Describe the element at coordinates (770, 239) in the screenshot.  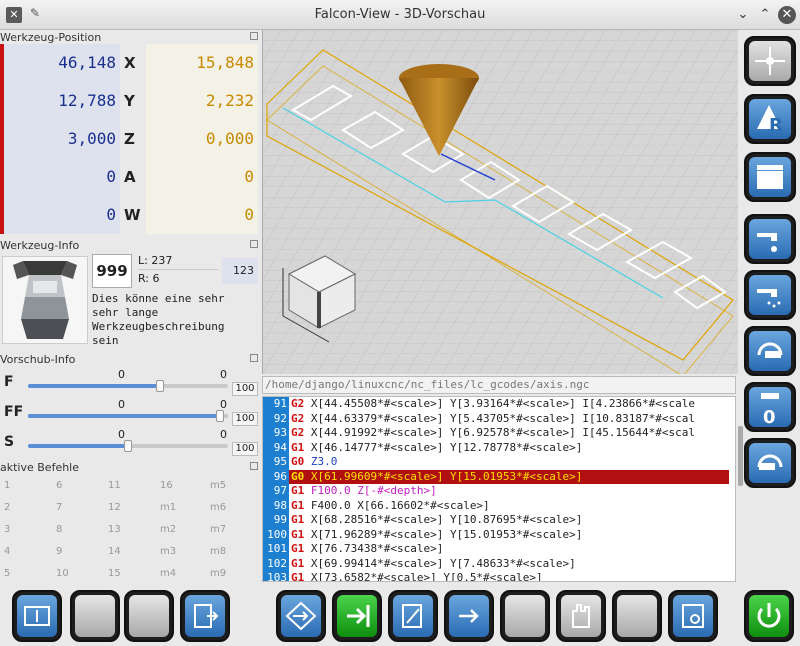
I see `coolant-flood-button` at that location.